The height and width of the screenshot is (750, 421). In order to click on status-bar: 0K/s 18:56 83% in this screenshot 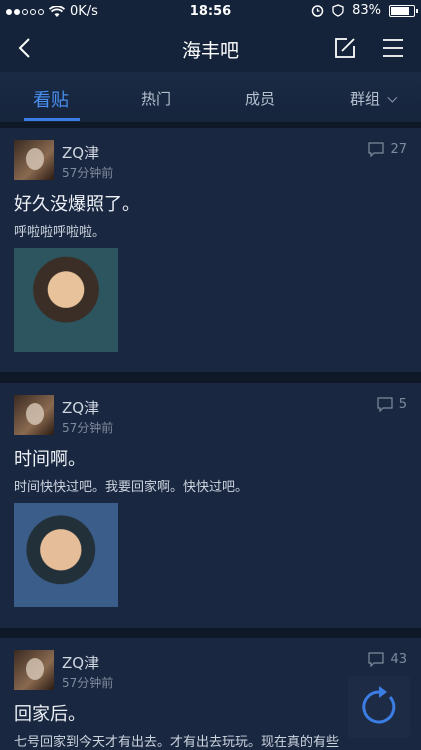, I will do `click(210, 12)`.